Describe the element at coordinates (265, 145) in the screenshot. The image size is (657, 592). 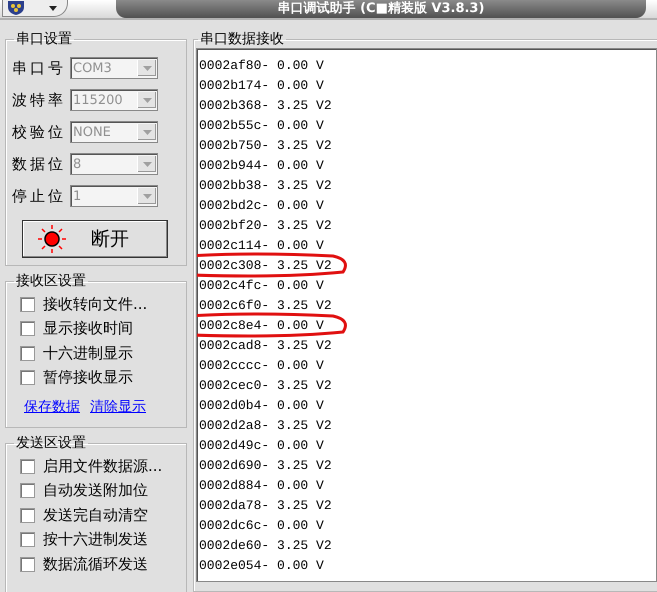
I see `data-line: 0002b750- 3.25 V2` at that location.